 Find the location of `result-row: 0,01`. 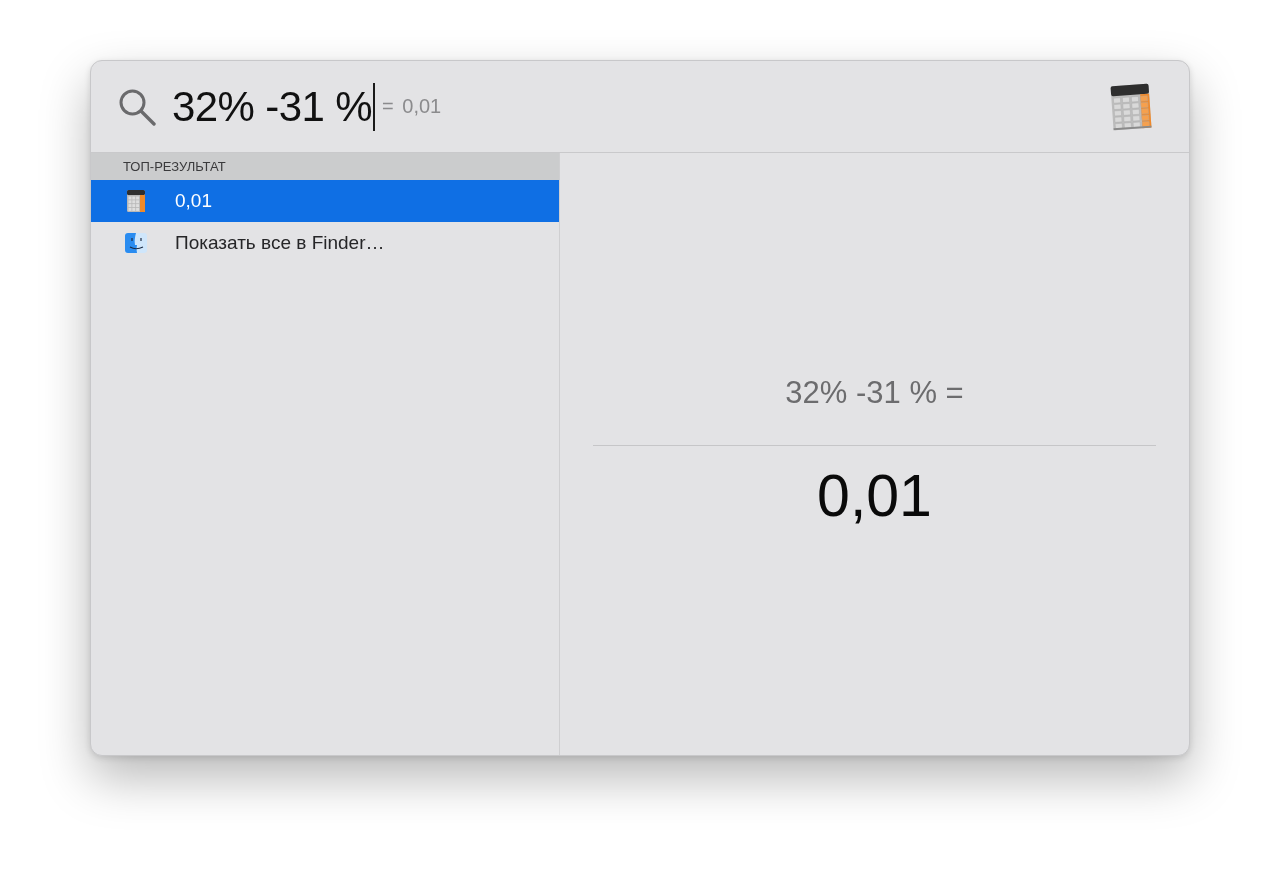

result-row: 0,01 is located at coordinates (325, 201).